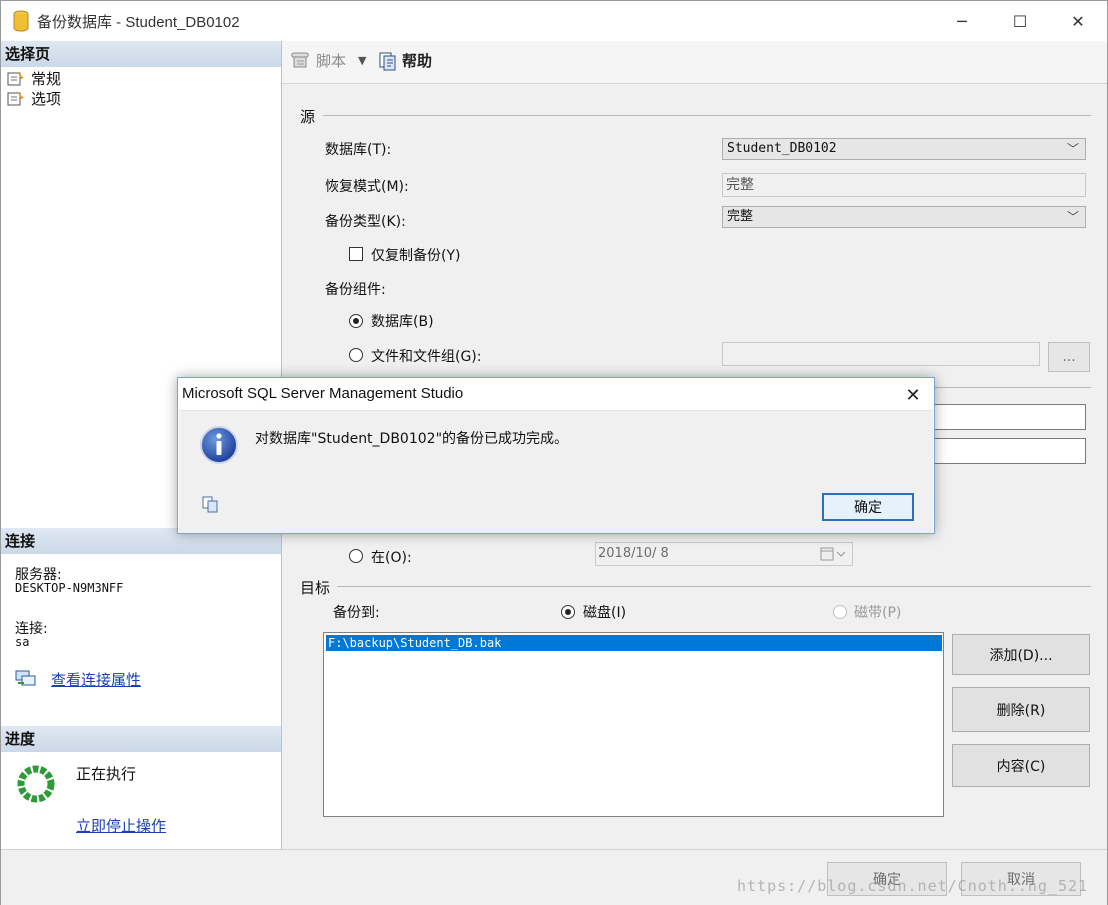  Describe the element at coordinates (367, 187) in the screenshot. I see `recovery-model-label: 恢复模式(M):` at that location.